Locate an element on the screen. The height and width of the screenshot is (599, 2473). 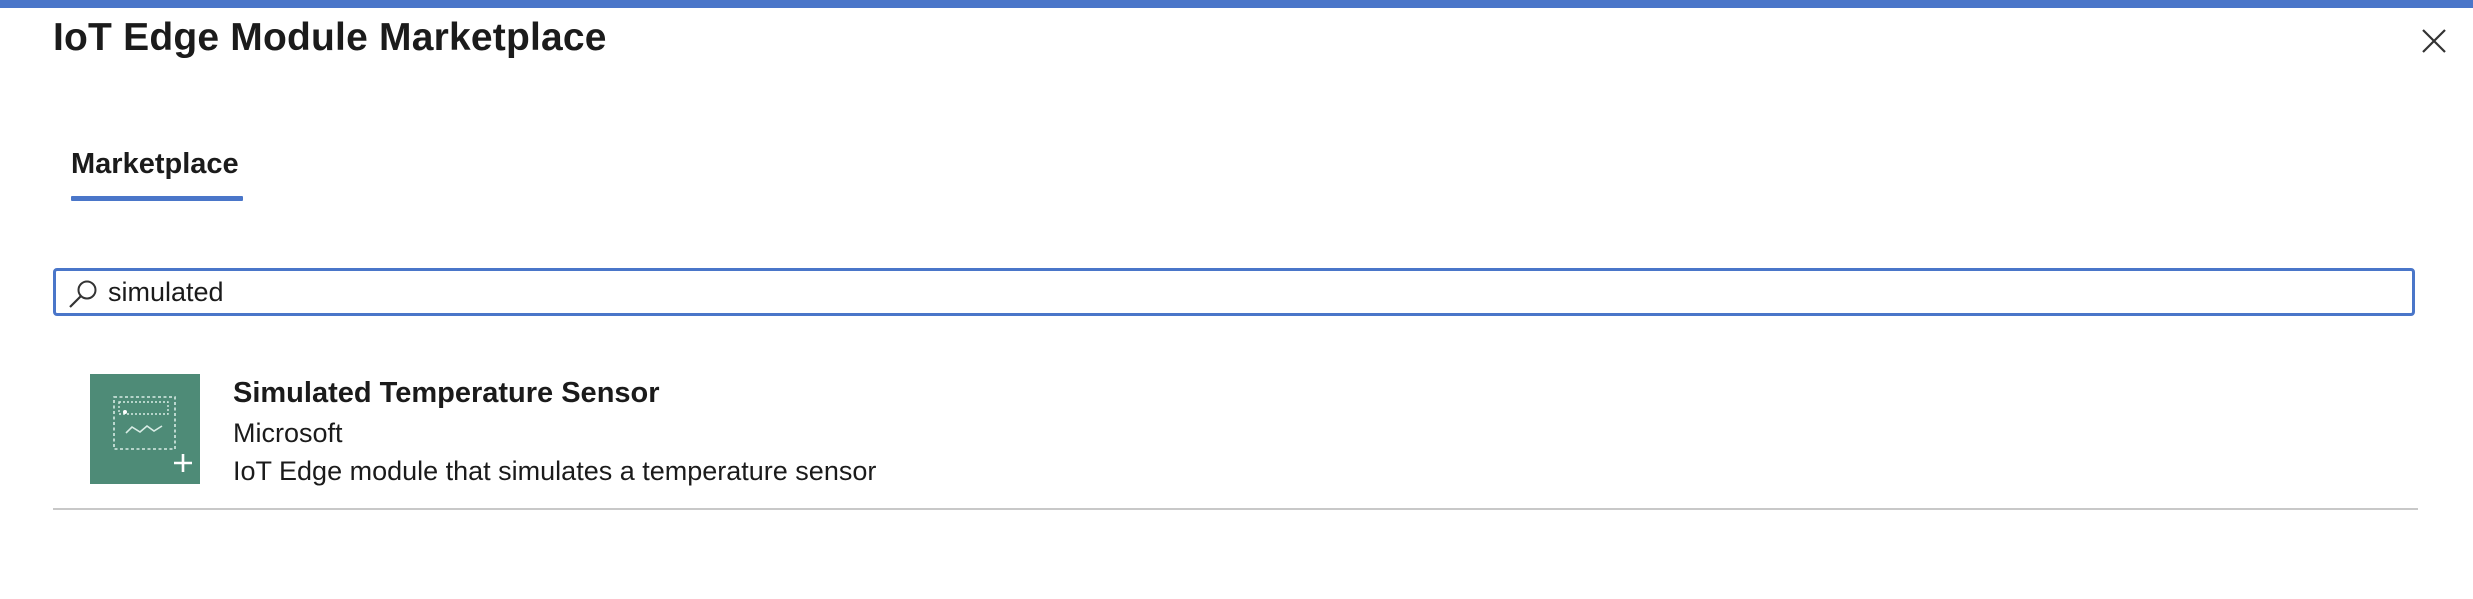
close-icon is located at coordinates (2434, 41).